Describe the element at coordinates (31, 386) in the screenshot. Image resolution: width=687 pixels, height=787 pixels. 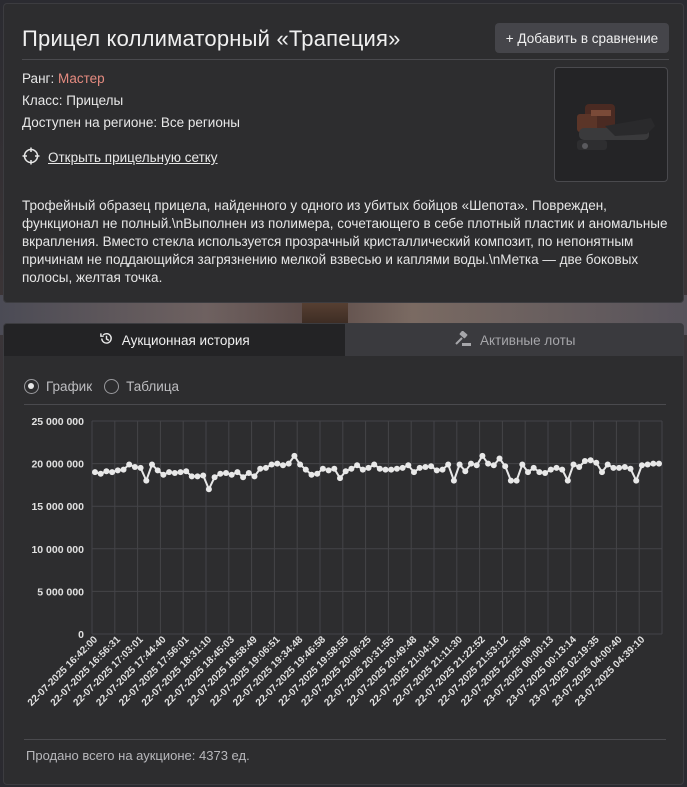
I see `radio-selected-icon` at that location.